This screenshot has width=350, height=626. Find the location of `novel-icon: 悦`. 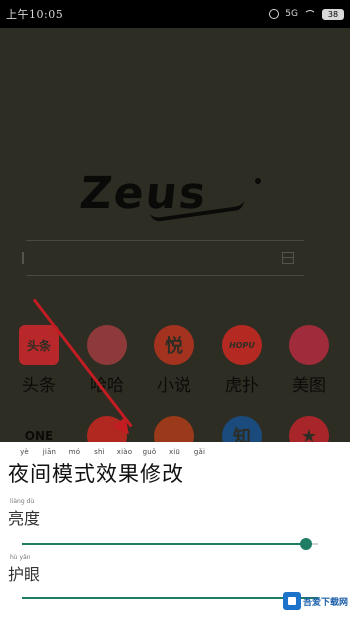

novel-icon: 悦 is located at coordinates (174, 345).